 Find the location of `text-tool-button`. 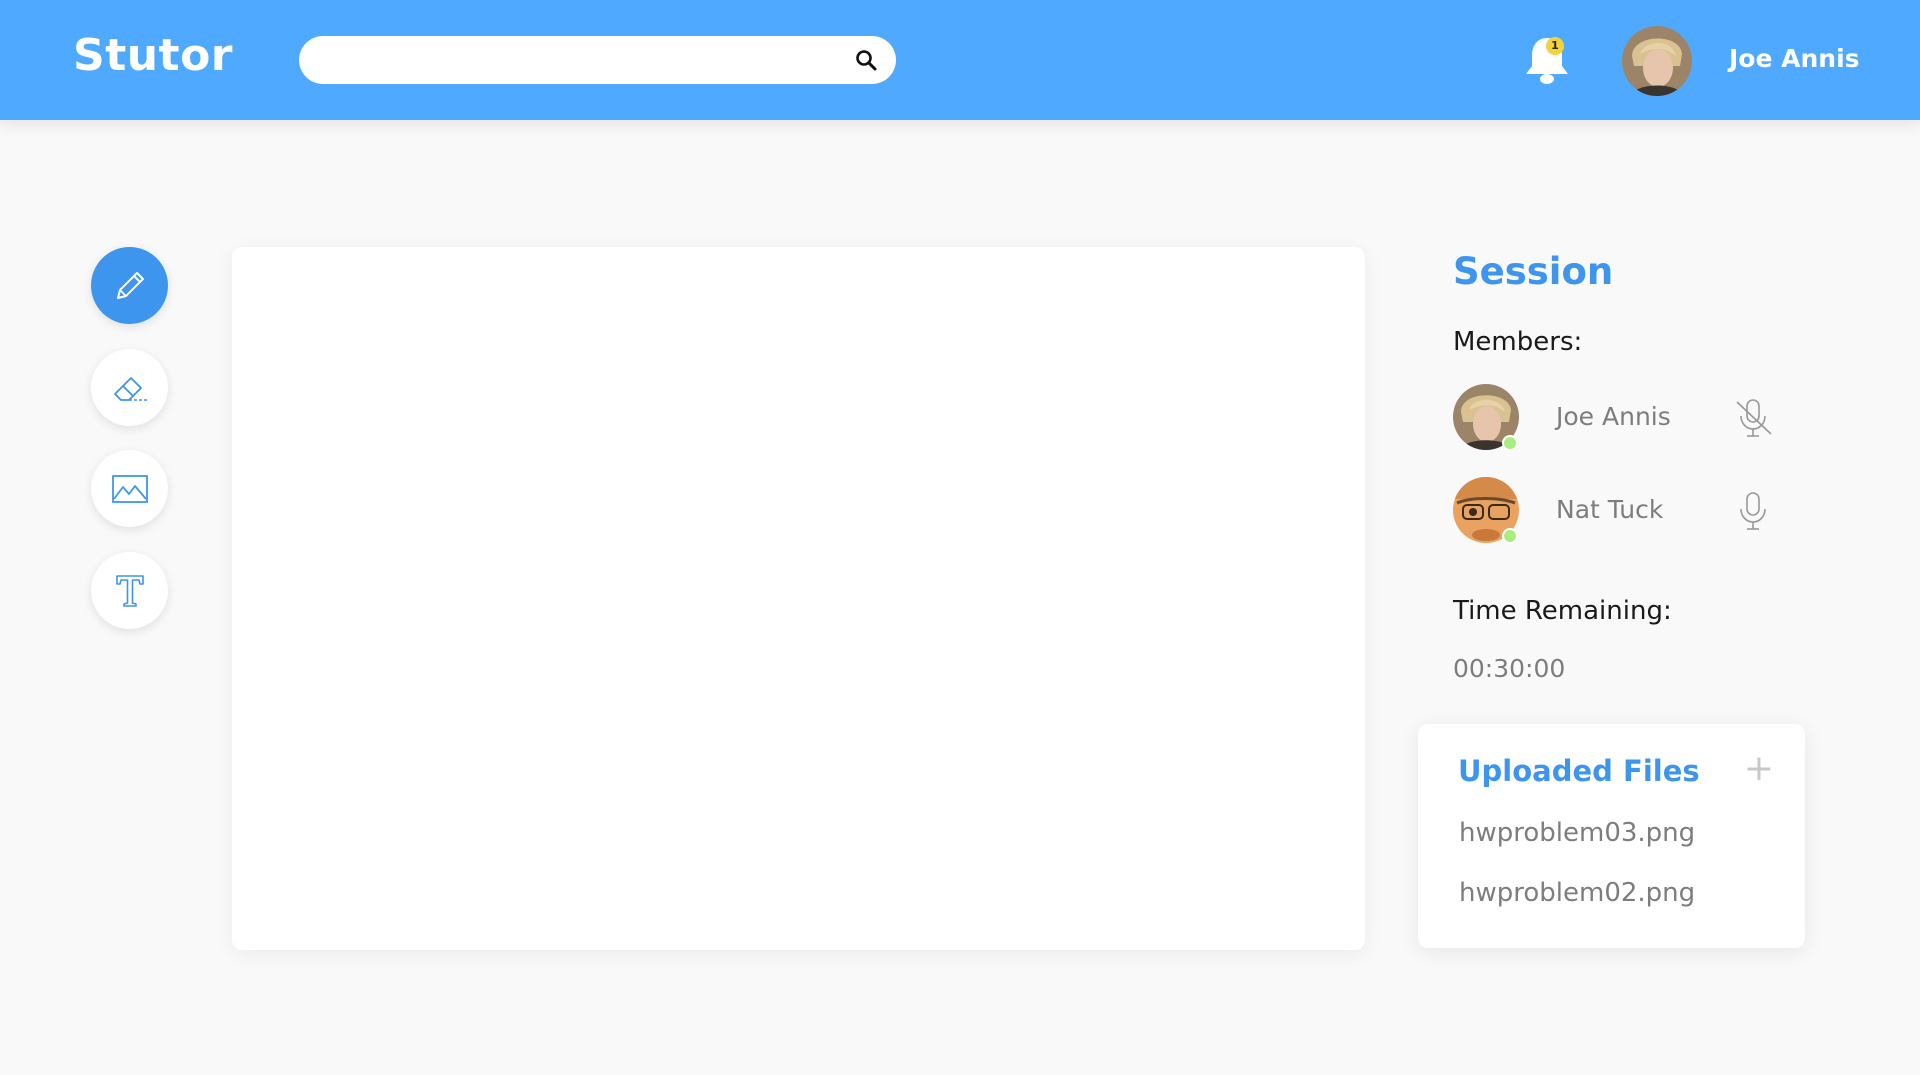

text-tool-button is located at coordinates (129, 590).